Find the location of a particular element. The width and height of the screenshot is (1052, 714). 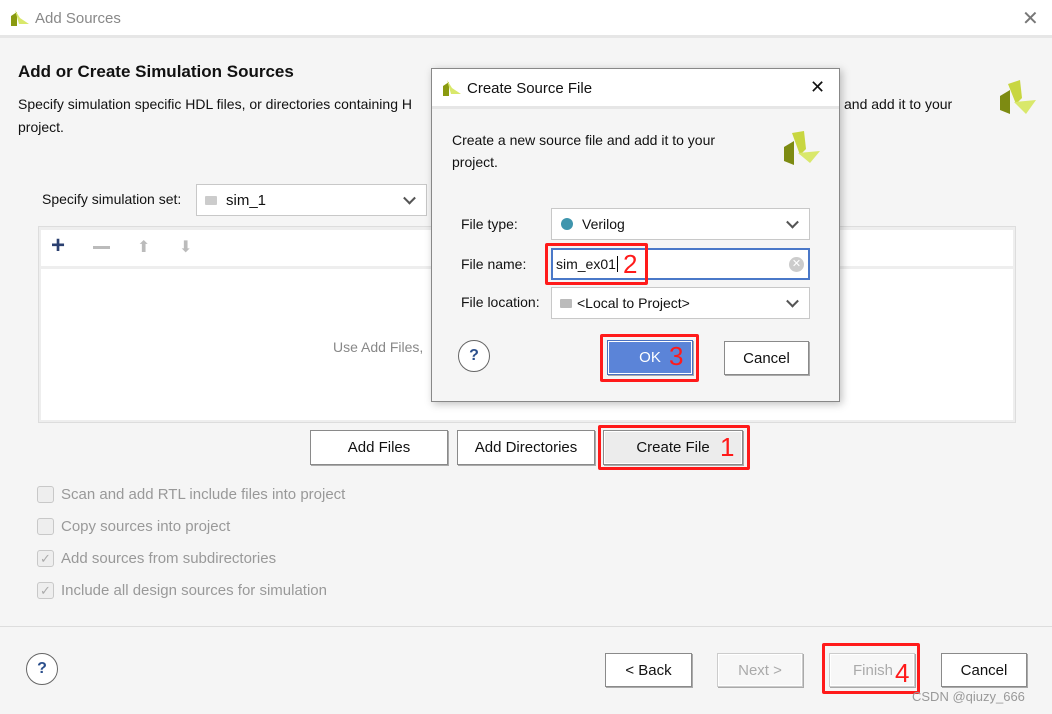

option-checkbox-3: ✓ is located at coordinates (45, 590).